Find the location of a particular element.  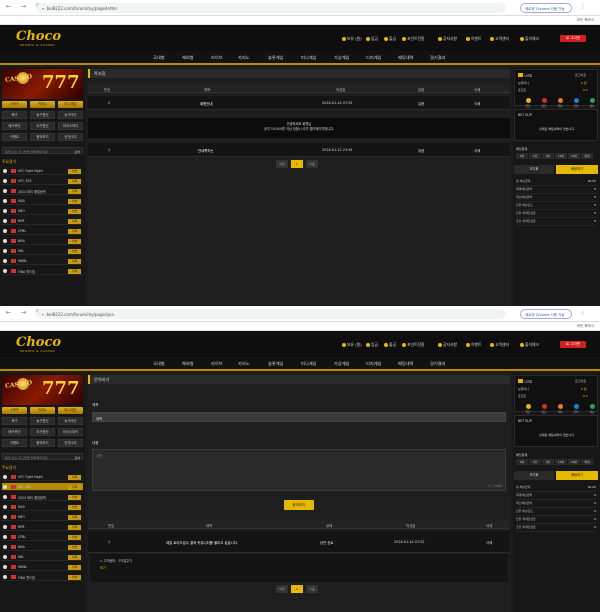

prev-page-button: 이전 is located at coordinates (282, 164).